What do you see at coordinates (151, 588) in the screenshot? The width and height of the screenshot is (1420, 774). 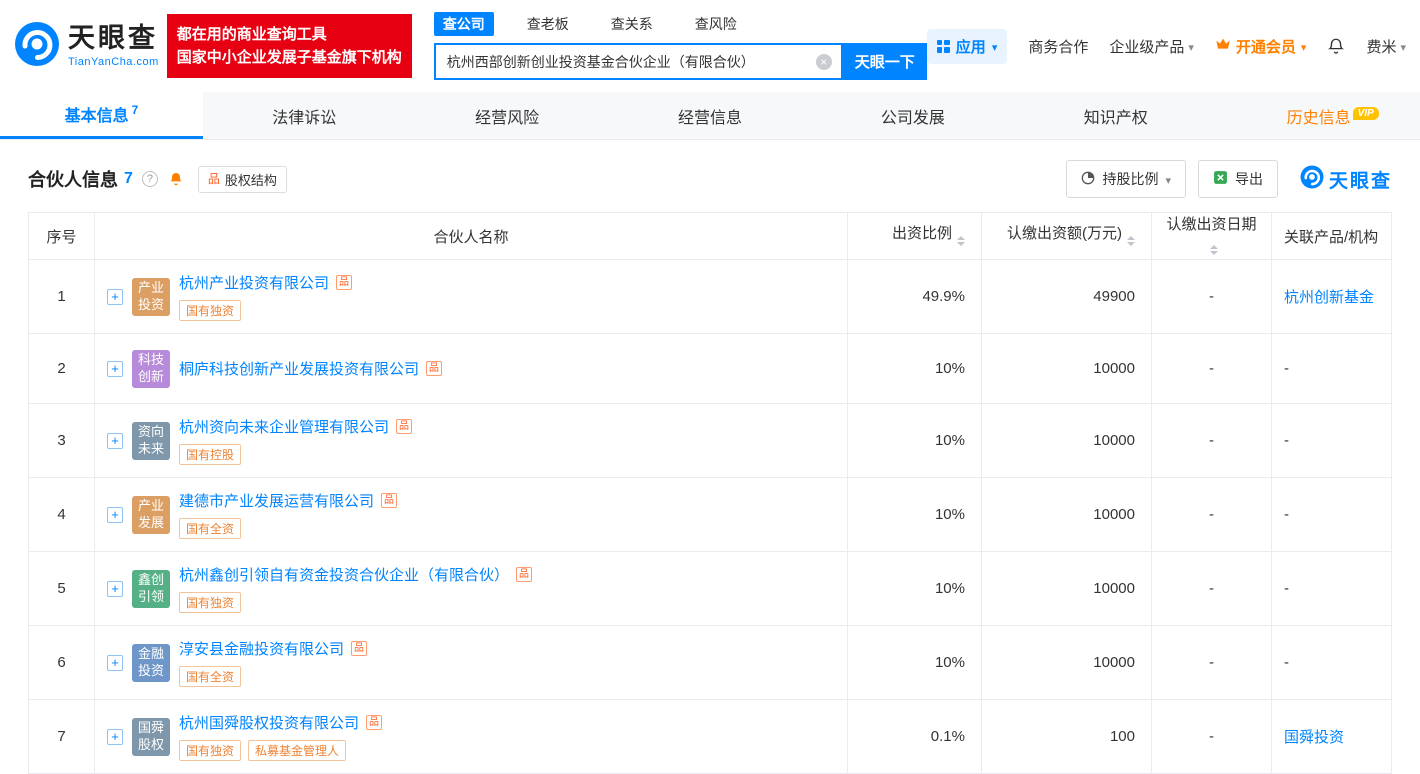 I see `partner-logo-badge: 鑫创 引领` at bounding box center [151, 588].